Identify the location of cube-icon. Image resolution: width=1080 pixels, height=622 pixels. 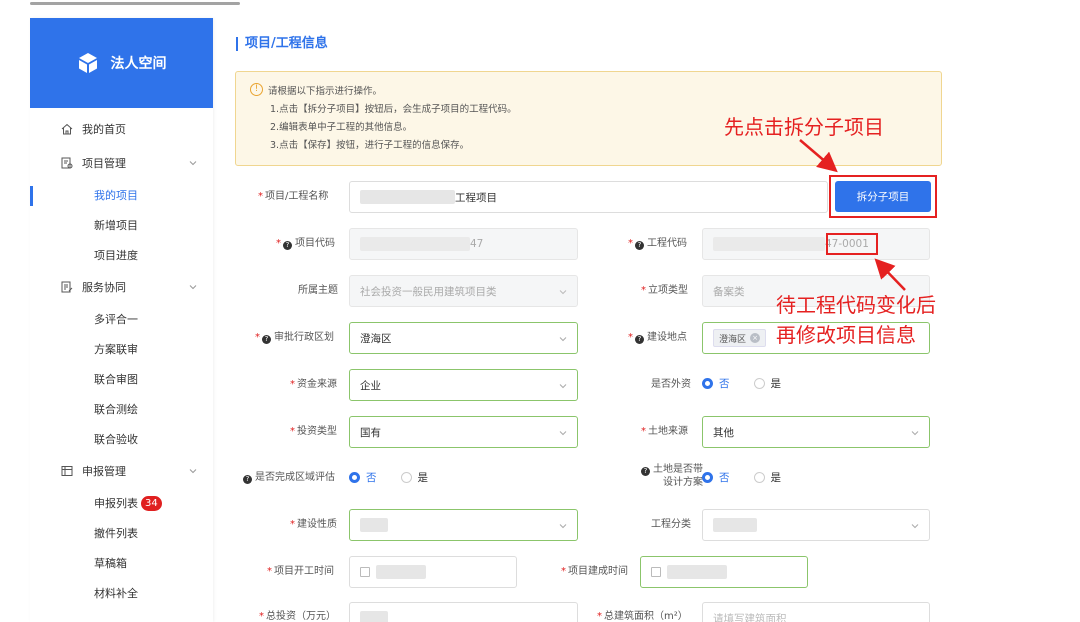
(88, 63).